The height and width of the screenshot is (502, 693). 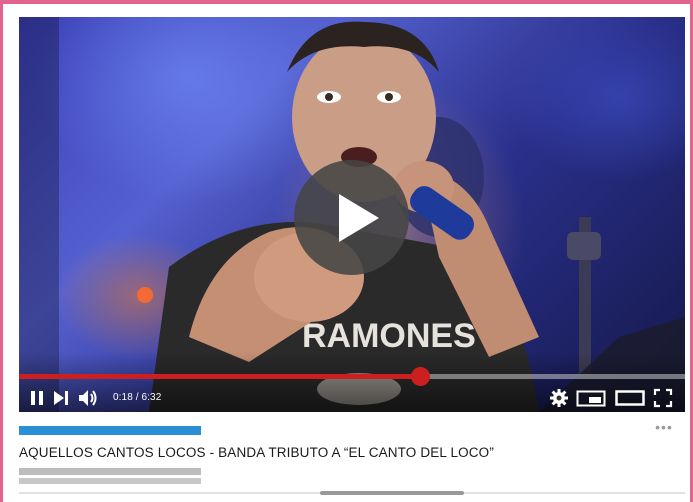 I want to click on page-frame-left, so click(x=1, y=251).